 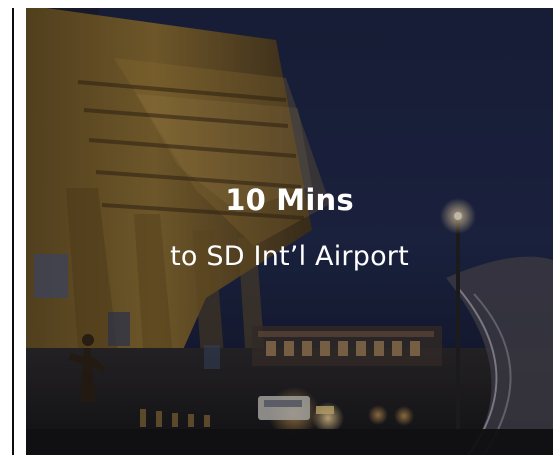 What do you see at coordinates (289, 200) in the screenshot?
I see `travel-time-heading: 10 Mins` at bounding box center [289, 200].